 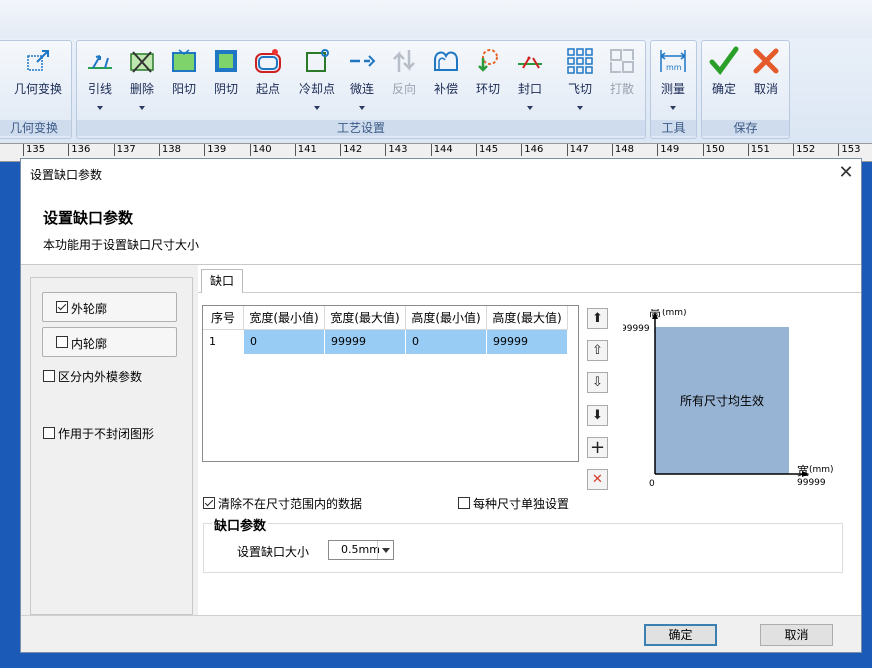 I want to click on micro-joint-icon, so click(x=363, y=61).